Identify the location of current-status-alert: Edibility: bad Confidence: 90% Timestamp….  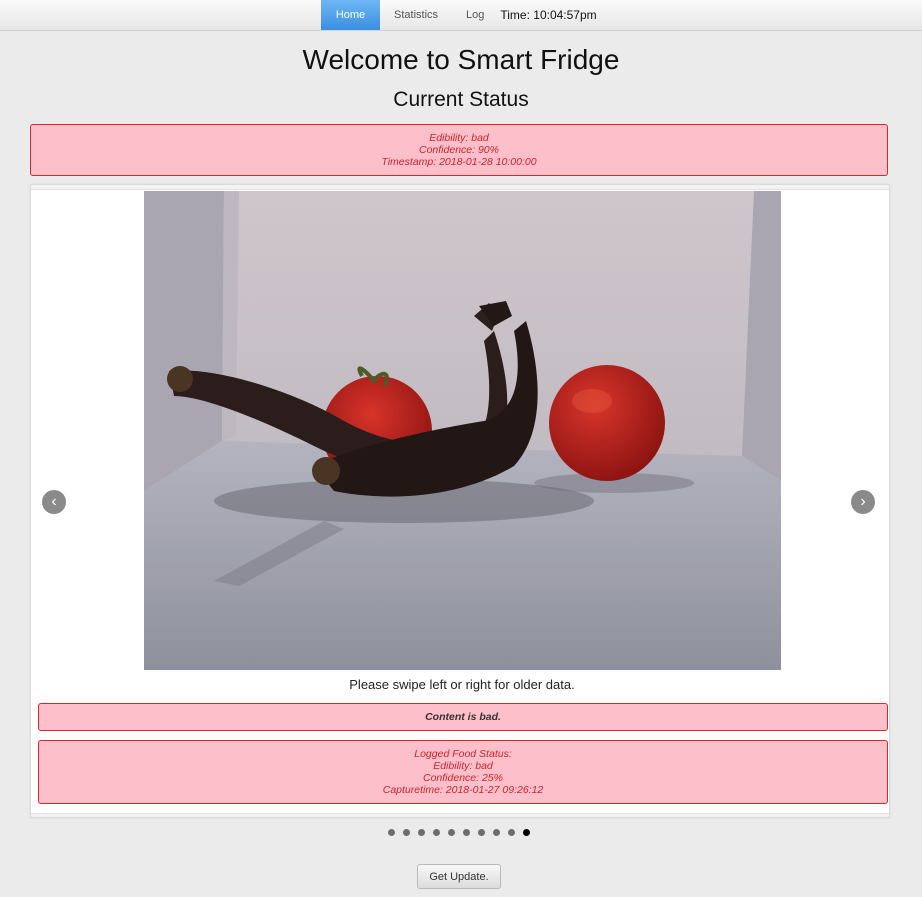
(459, 150).